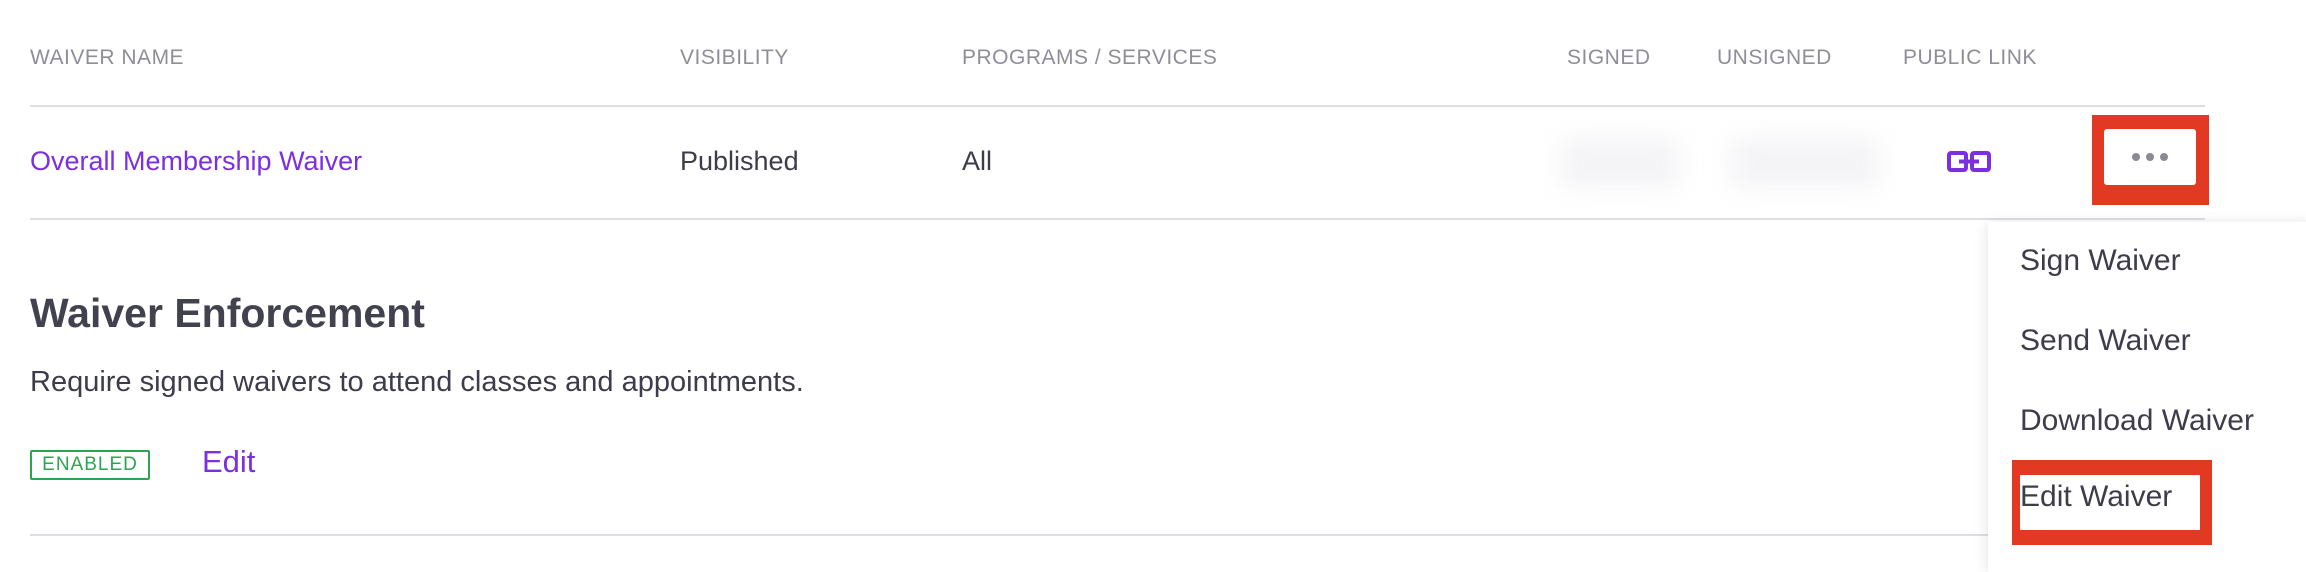  Describe the element at coordinates (1030, 535) in the screenshot. I see `section-divider` at that location.